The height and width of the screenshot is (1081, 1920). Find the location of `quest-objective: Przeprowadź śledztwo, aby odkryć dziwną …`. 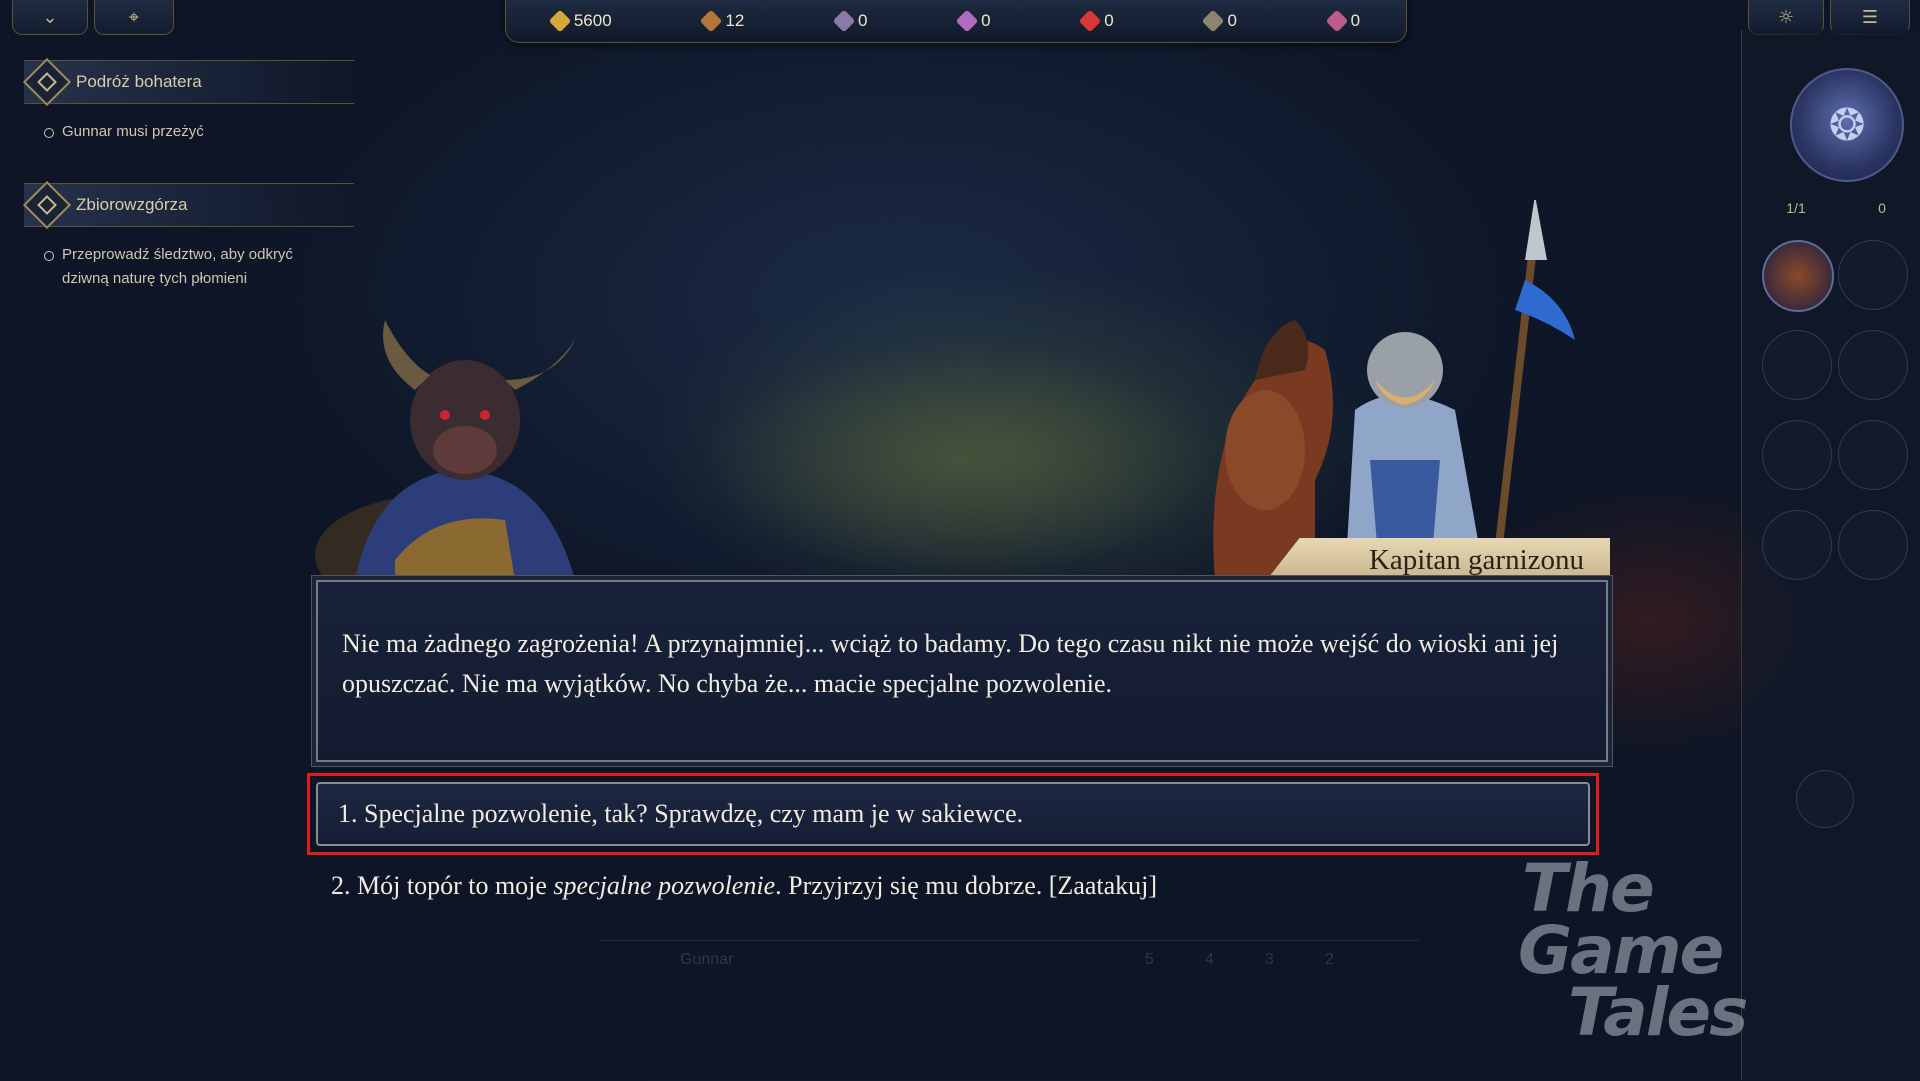

quest-objective: Przeprowadź śledztwo, aby odkryć dziwną … is located at coordinates (179, 267).